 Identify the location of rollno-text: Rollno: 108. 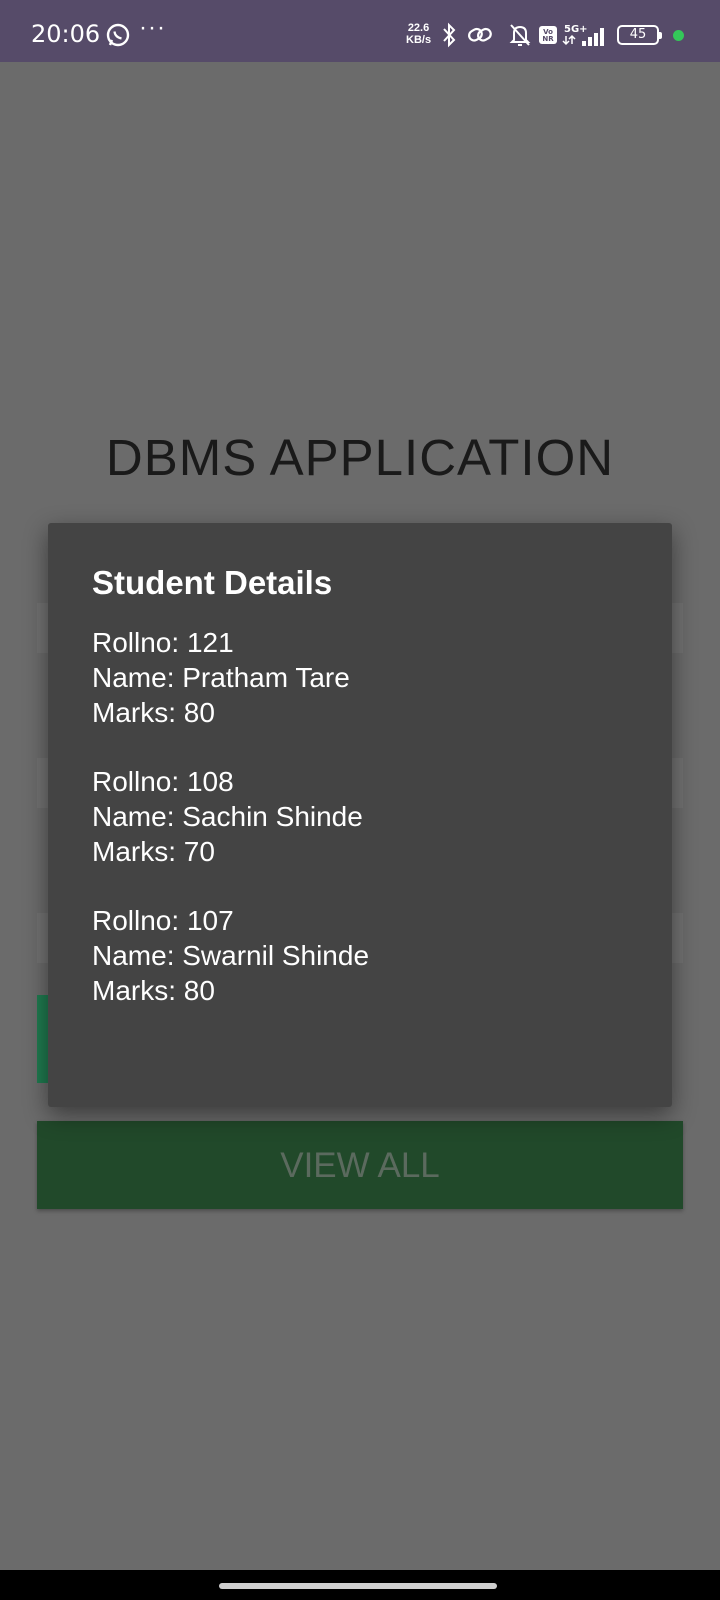
(163, 781).